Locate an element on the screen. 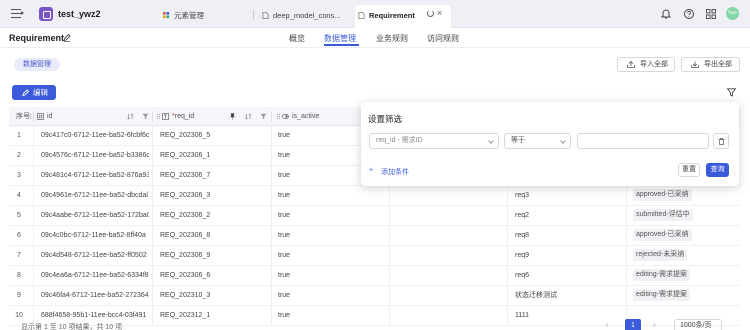 The image size is (750, 330). table-cell-index: 7 is located at coordinates (19, 256).